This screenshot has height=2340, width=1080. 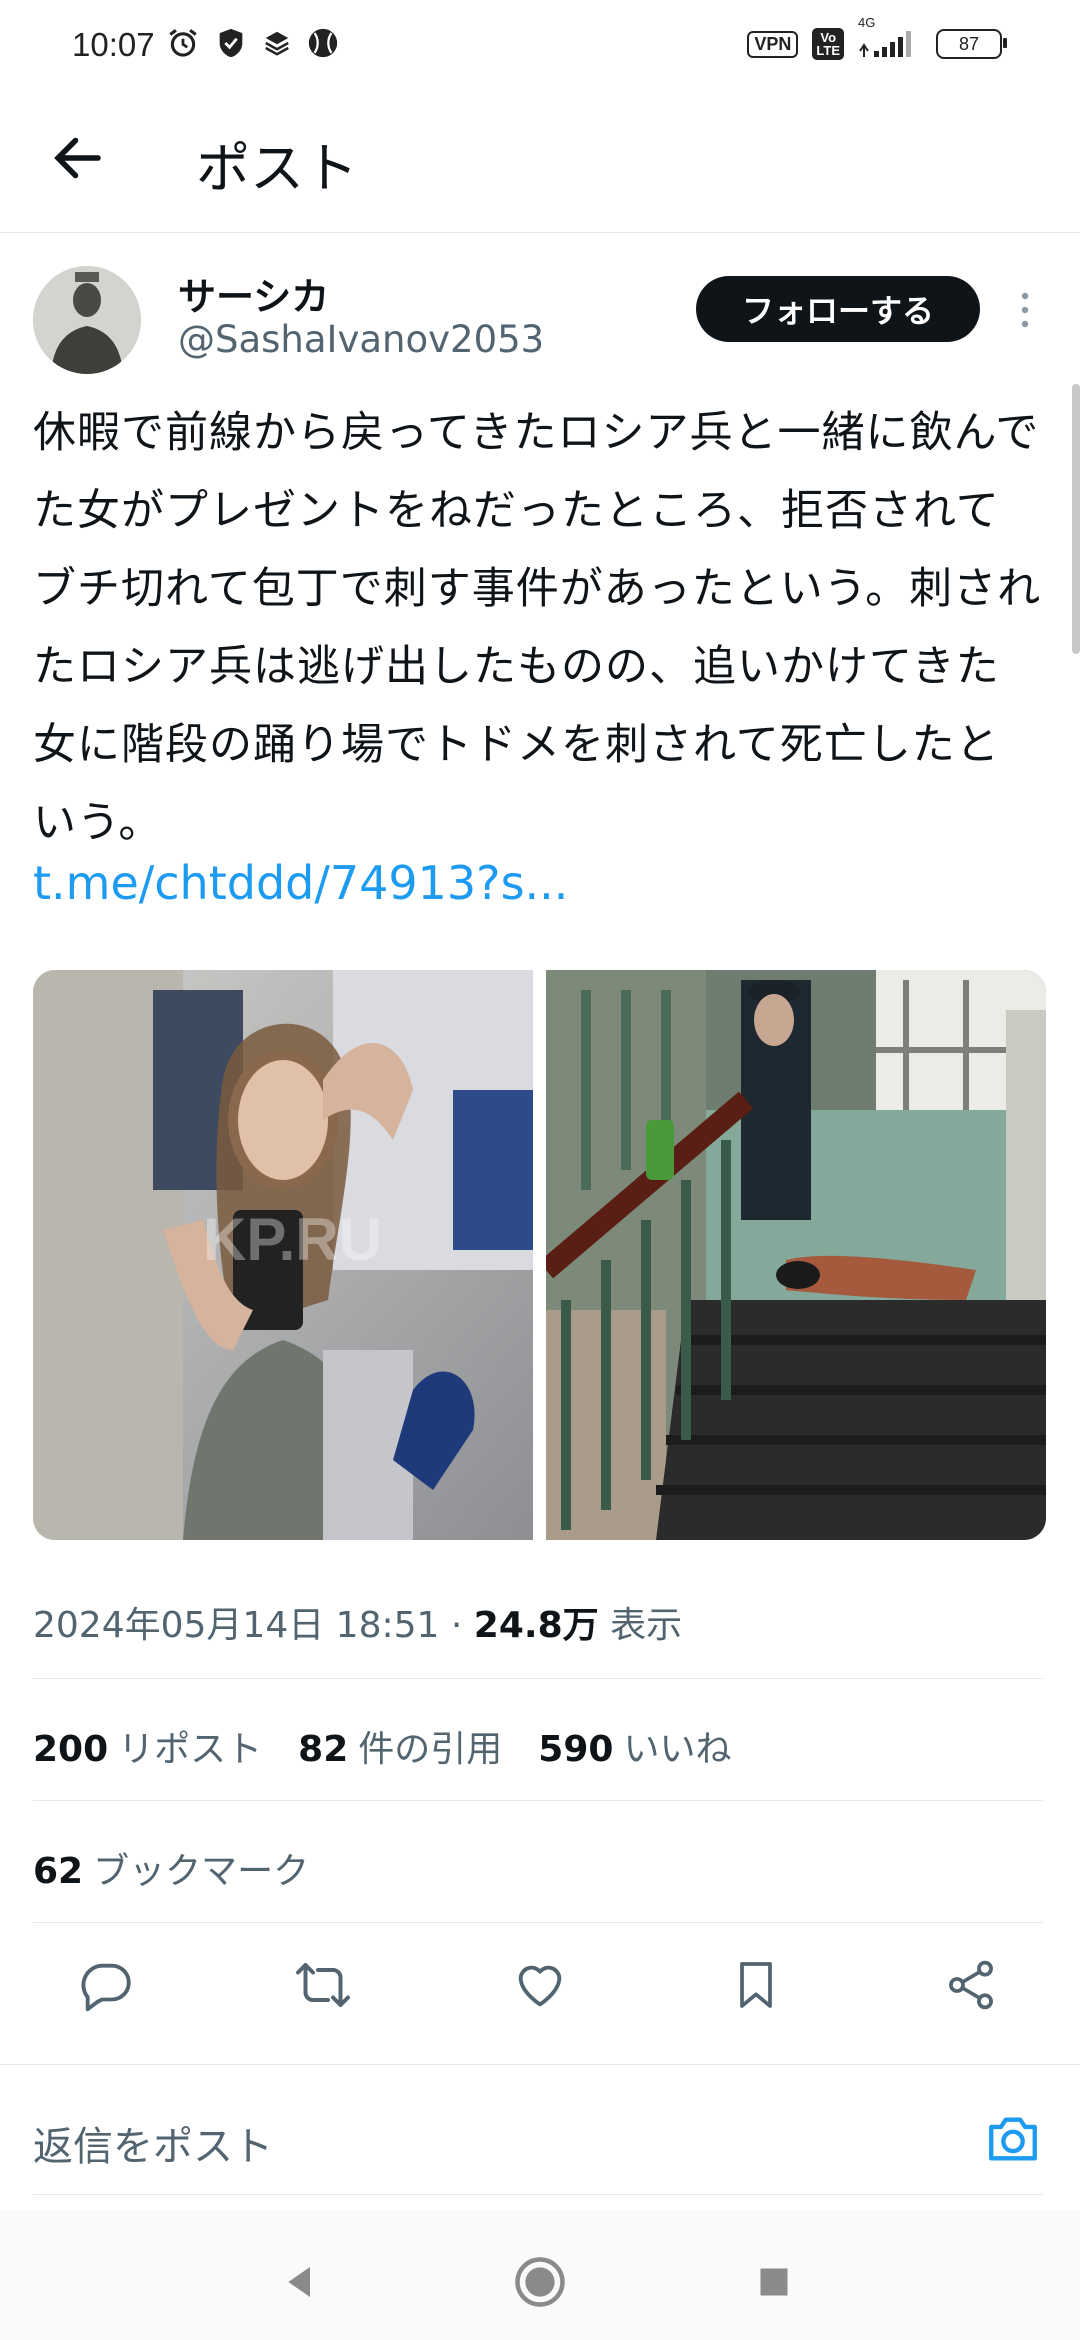 What do you see at coordinates (253, 43) in the screenshot?
I see `status-notification-icons` at bounding box center [253, 43].